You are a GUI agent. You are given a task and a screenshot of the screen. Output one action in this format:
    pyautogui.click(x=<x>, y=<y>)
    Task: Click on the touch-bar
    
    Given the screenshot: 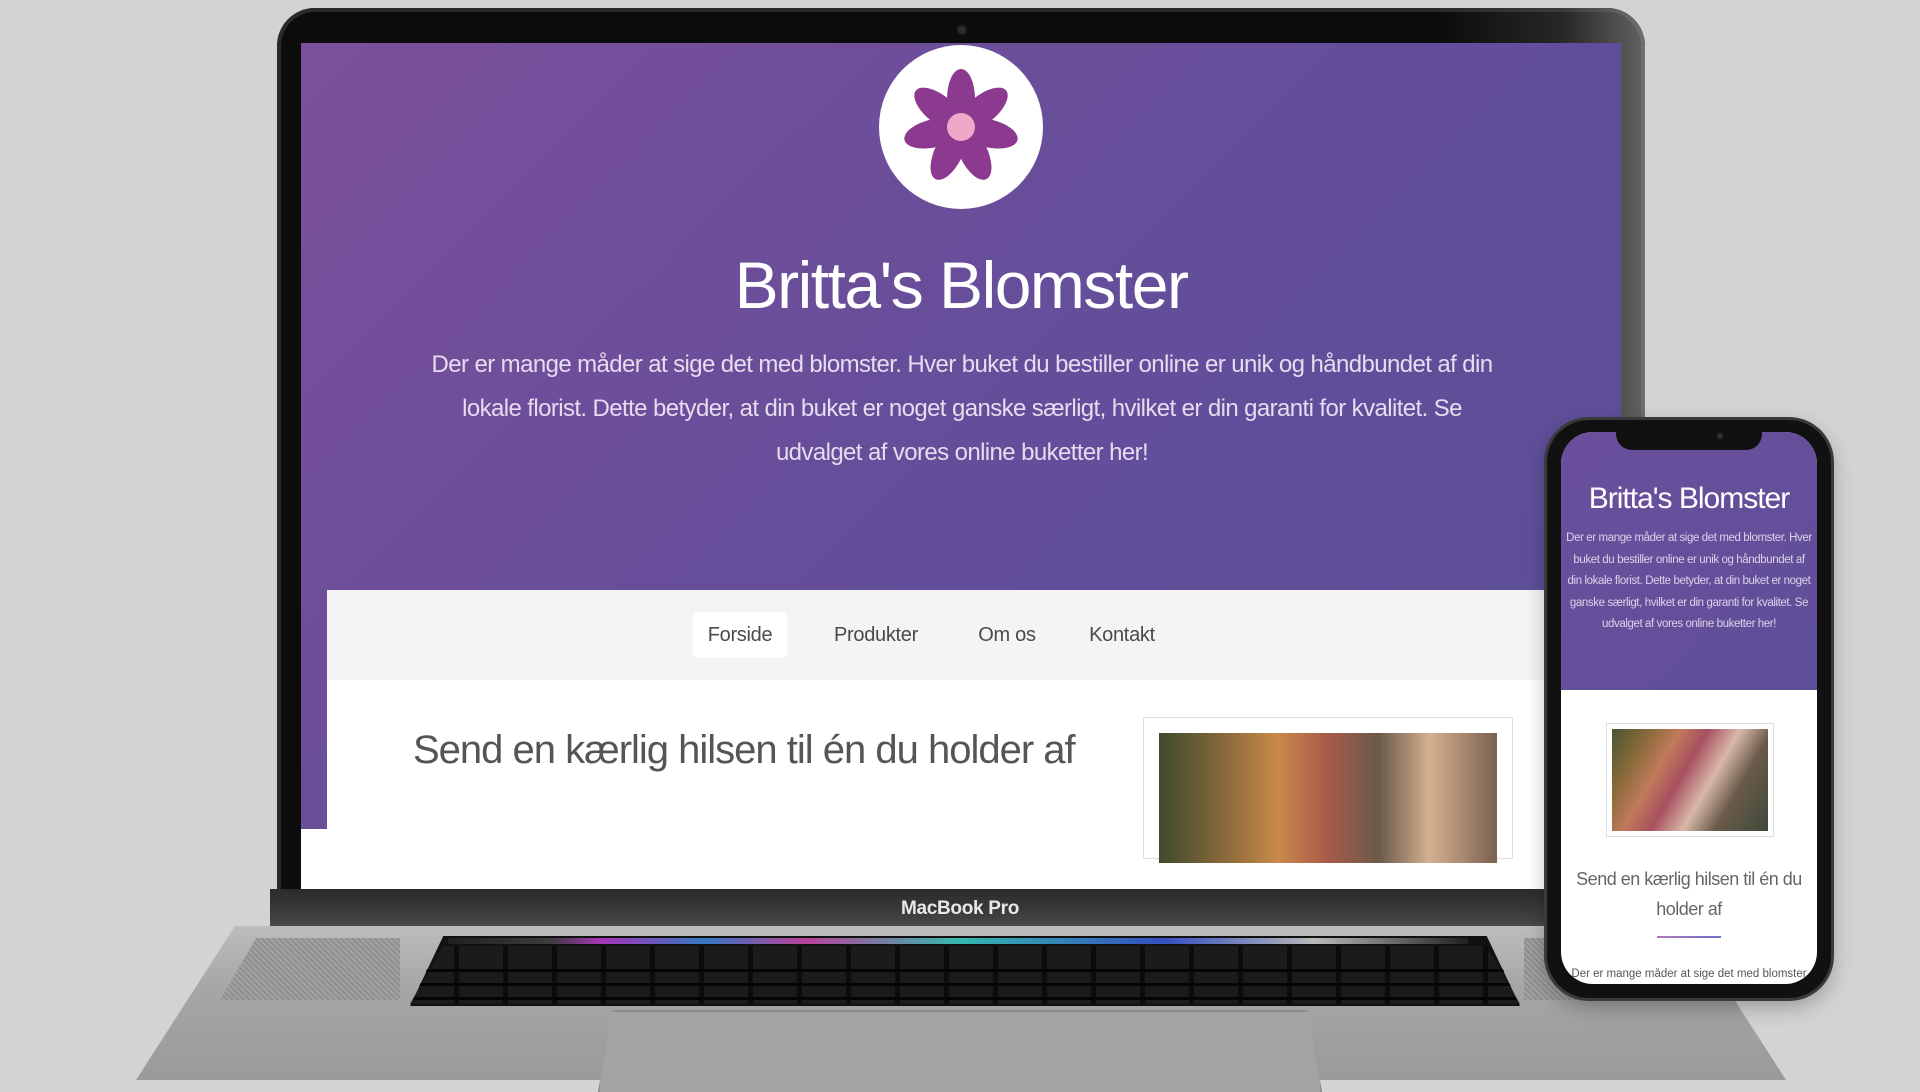 What is the action you would take?
    pyautogui.click(x=958, y=941)
    